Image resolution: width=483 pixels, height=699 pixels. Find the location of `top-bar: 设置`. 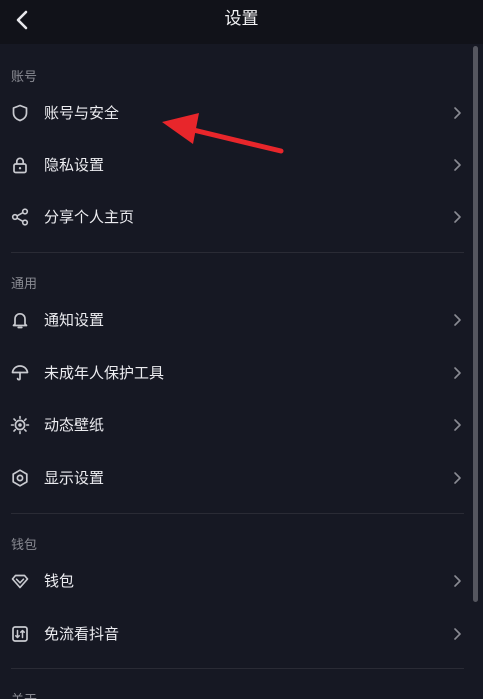

top-bar: 设置 is located at coordinates (241, 22).